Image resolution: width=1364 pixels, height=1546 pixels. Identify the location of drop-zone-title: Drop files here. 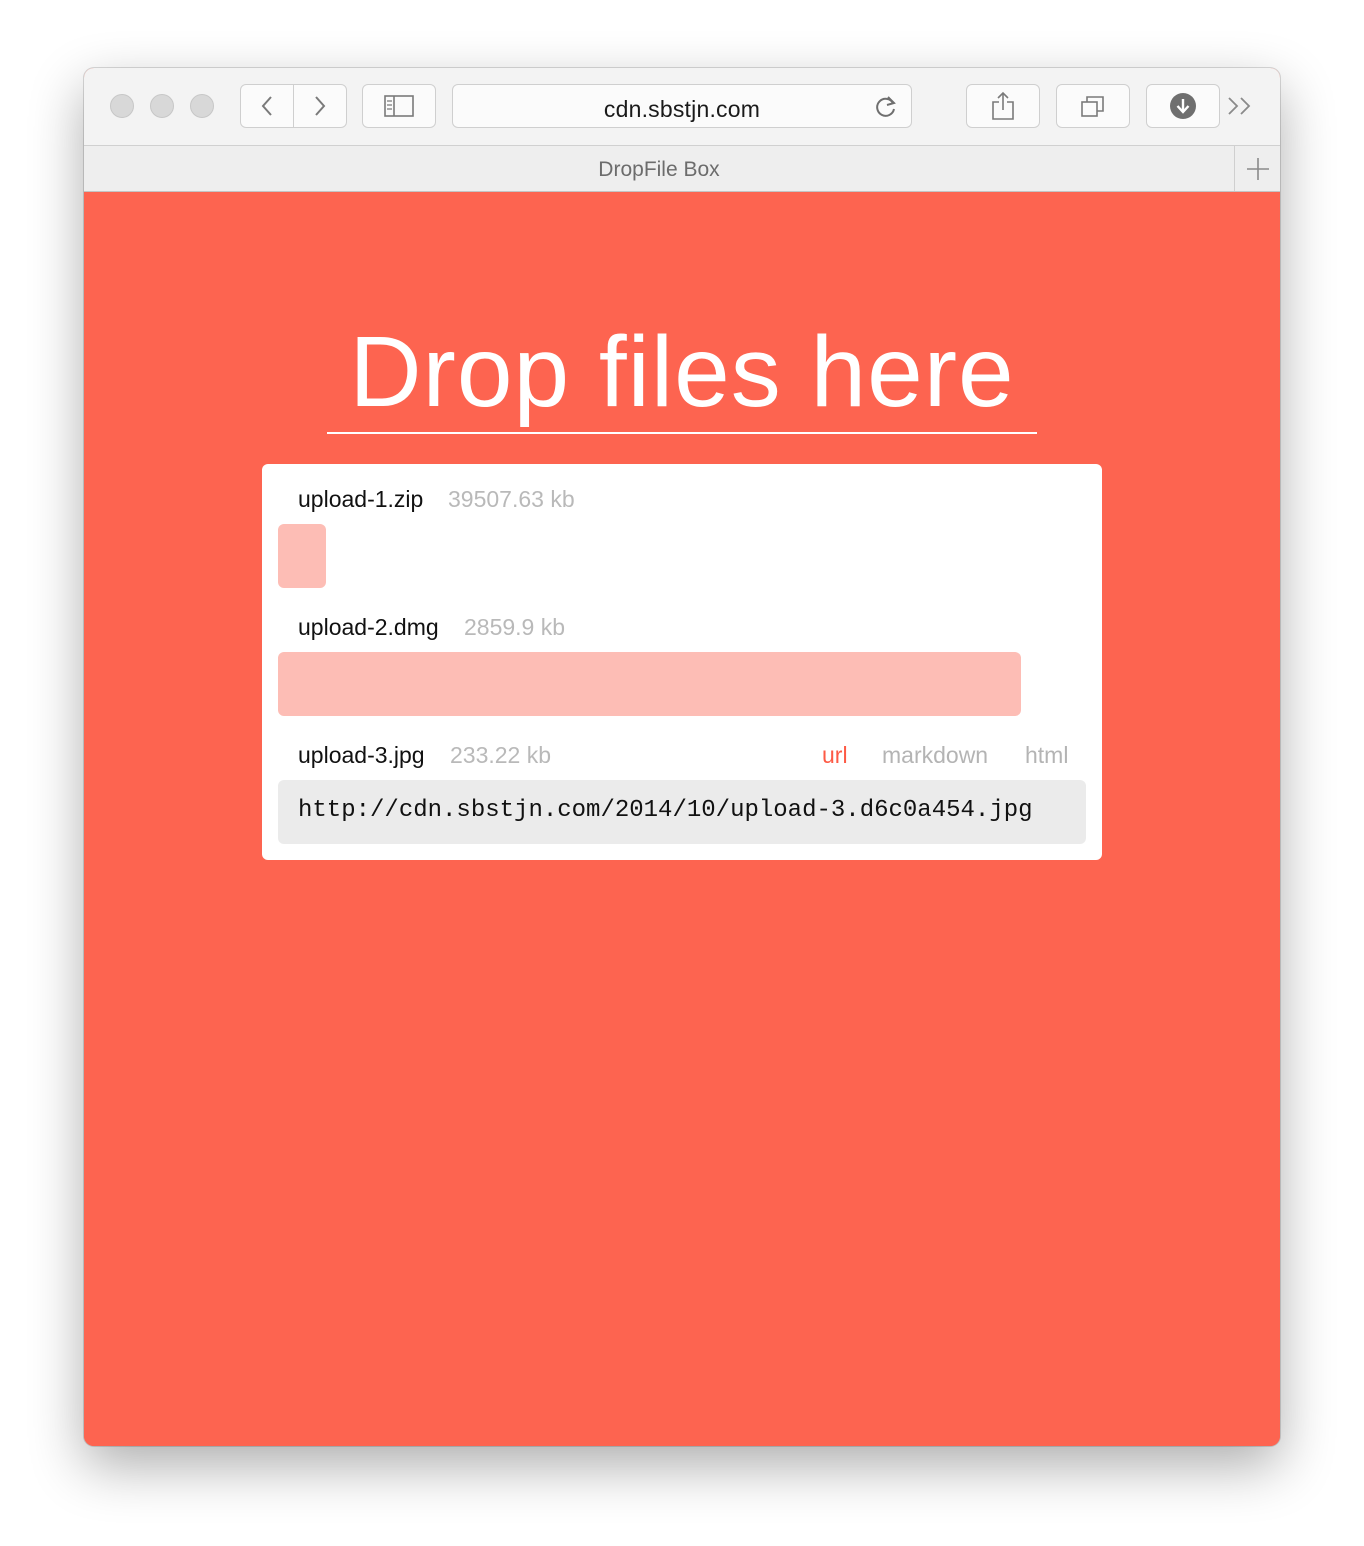
(682, 372).